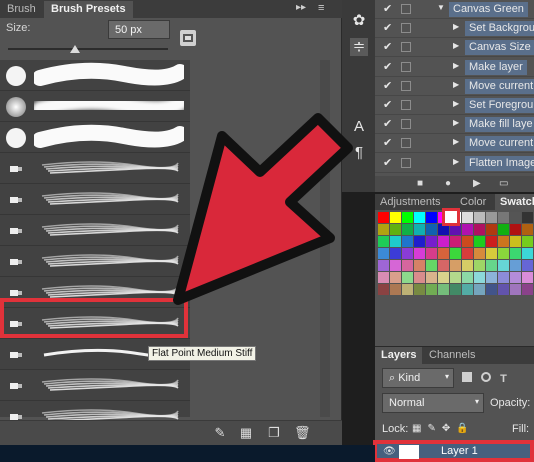  I want to click on red-arrow-shape, so click(263, 209).